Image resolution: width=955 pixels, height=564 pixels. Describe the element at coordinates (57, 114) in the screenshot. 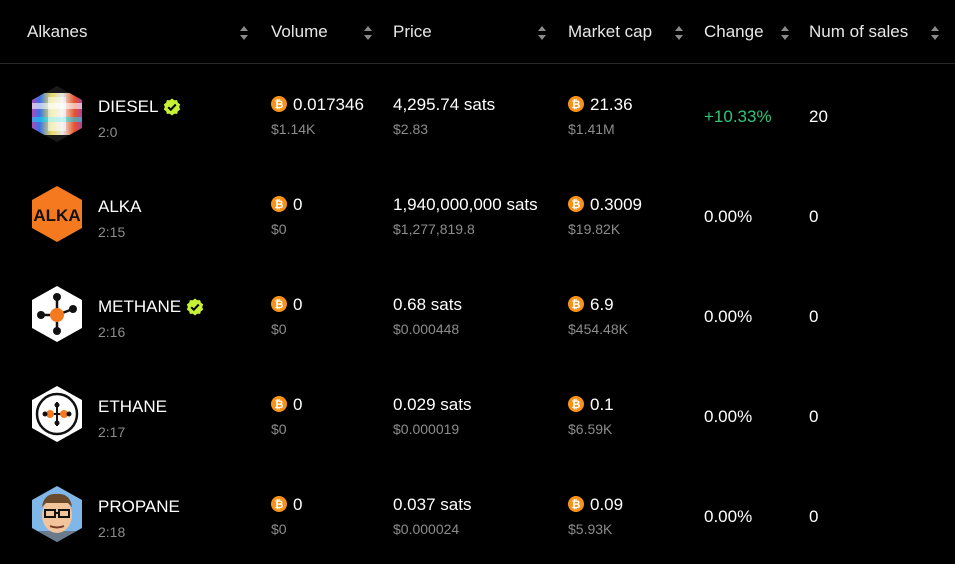

I see `diesel-logo` at that location.